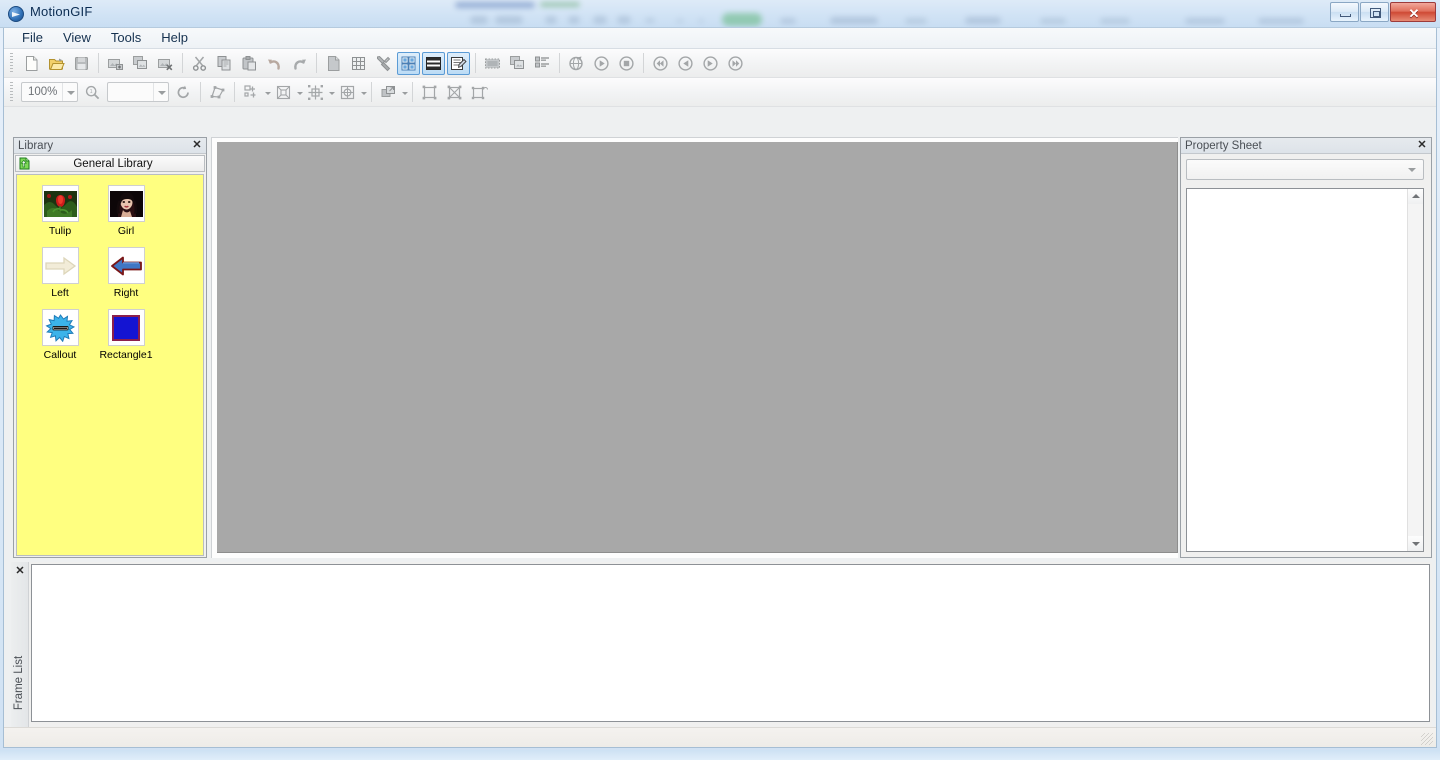  I want to click on grid-icon, so click(358, 63).